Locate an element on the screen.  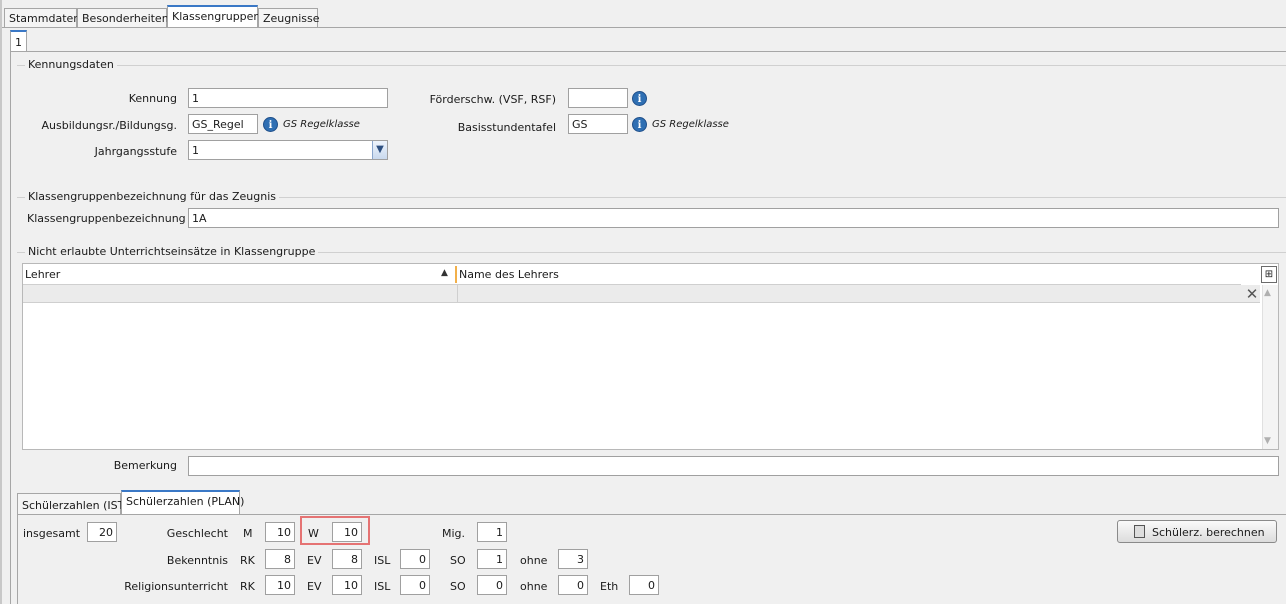
rel-ev-label: EV is located at coordinates (314, 586).